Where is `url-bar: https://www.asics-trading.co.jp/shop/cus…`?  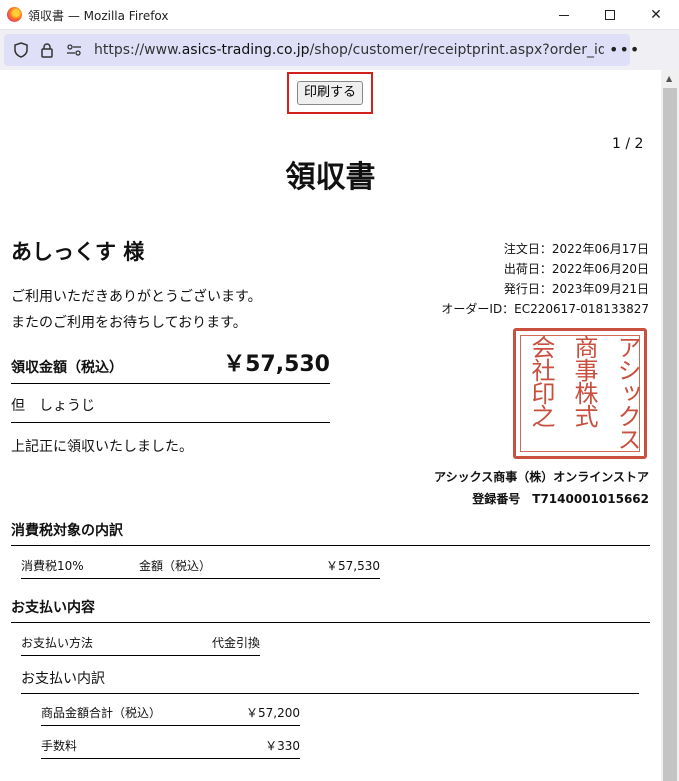 url-bar: https://www.asics-trading.co.jp/shop/cus… is located at coordinates (321, 50).